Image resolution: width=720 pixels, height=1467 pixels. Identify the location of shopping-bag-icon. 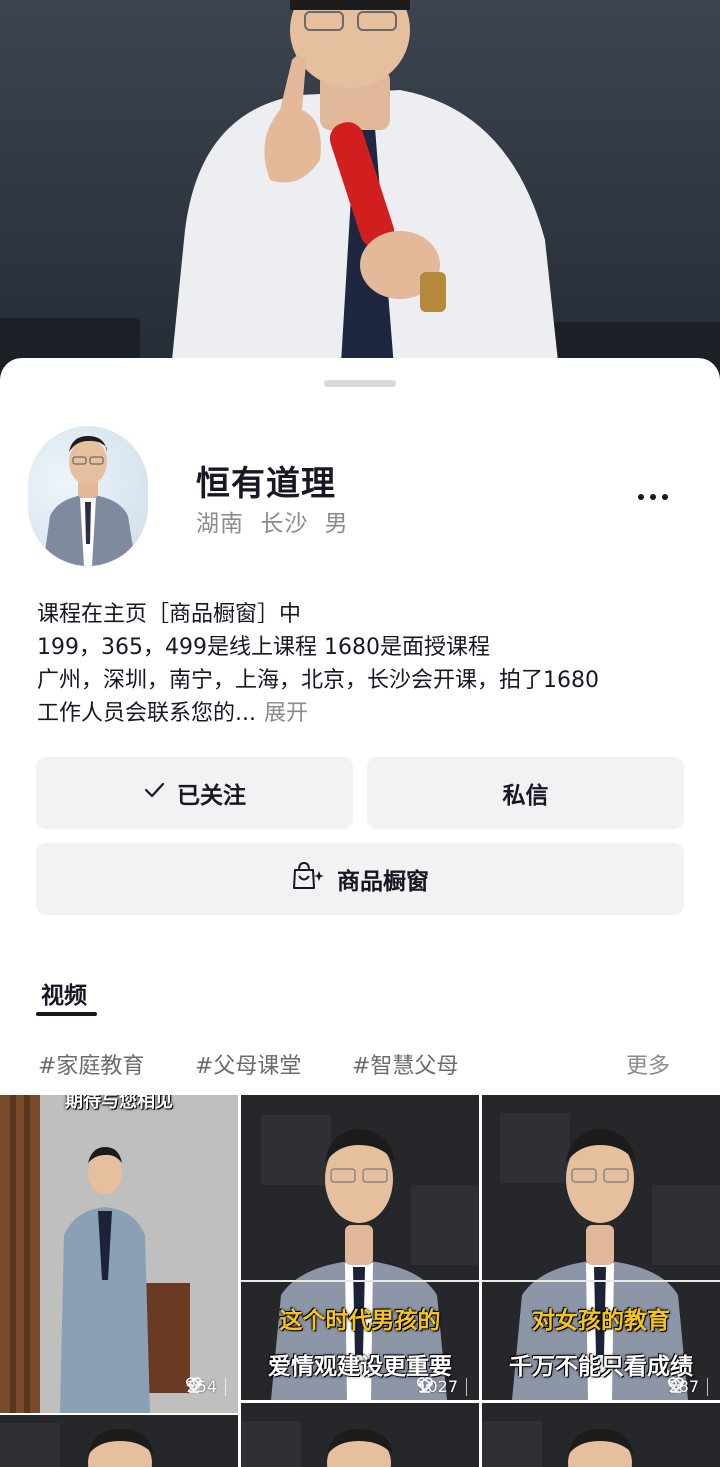
(308, 879).